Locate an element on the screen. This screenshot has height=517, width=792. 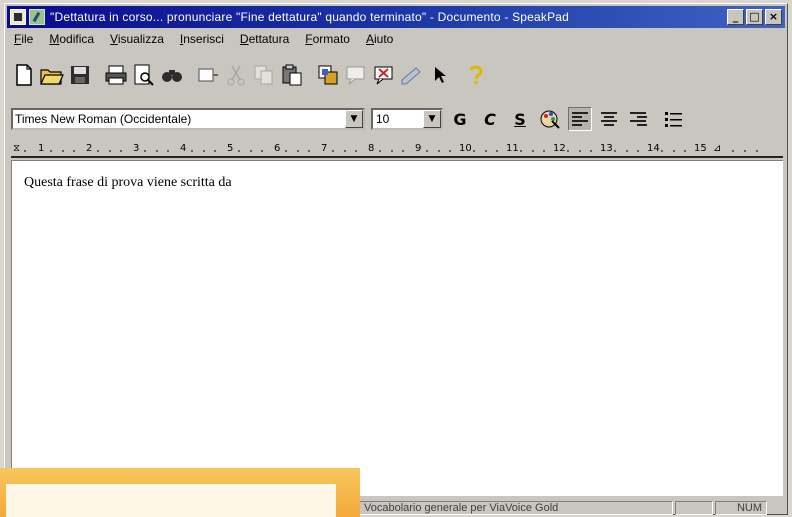
find-binoculars-icon is located at coordinates (172, 75).